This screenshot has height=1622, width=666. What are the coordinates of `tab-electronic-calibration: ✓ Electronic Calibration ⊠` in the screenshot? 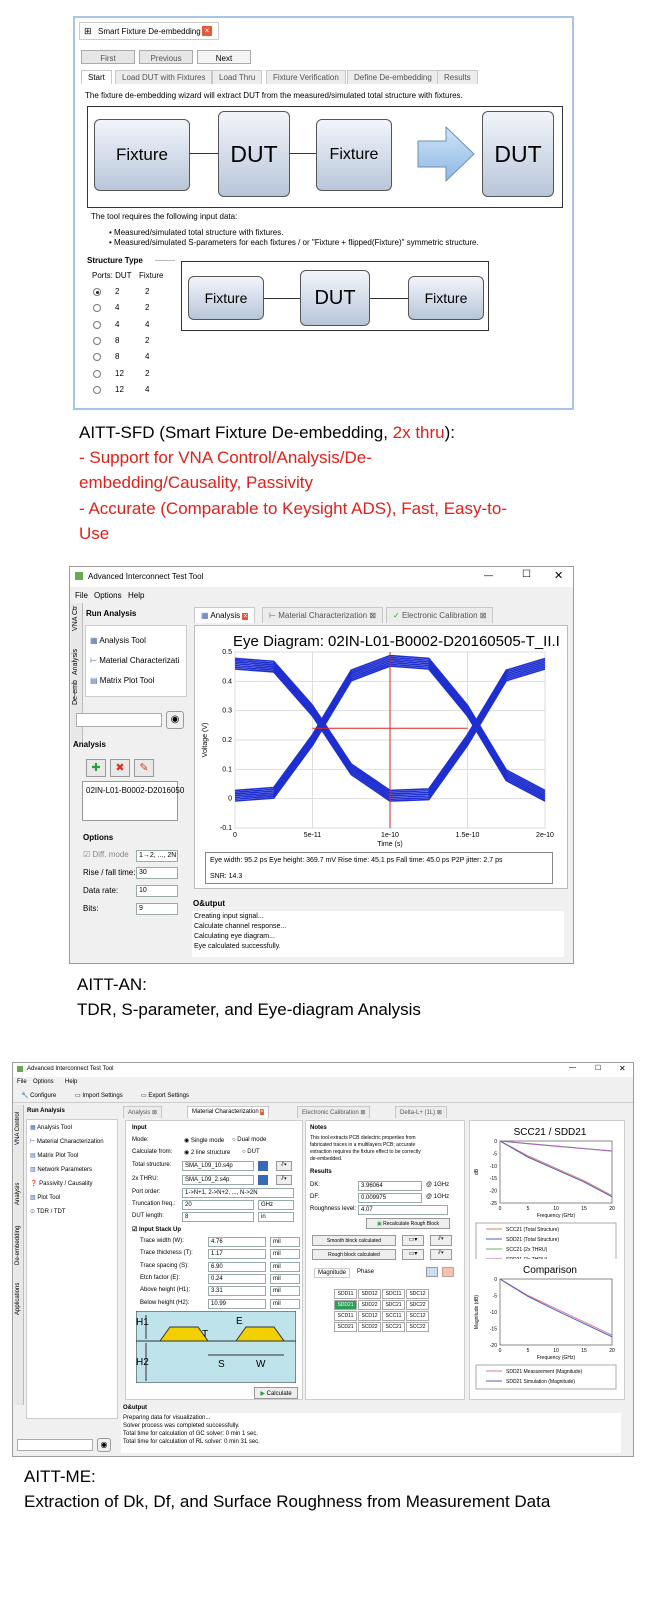 It's located at (440, 615).